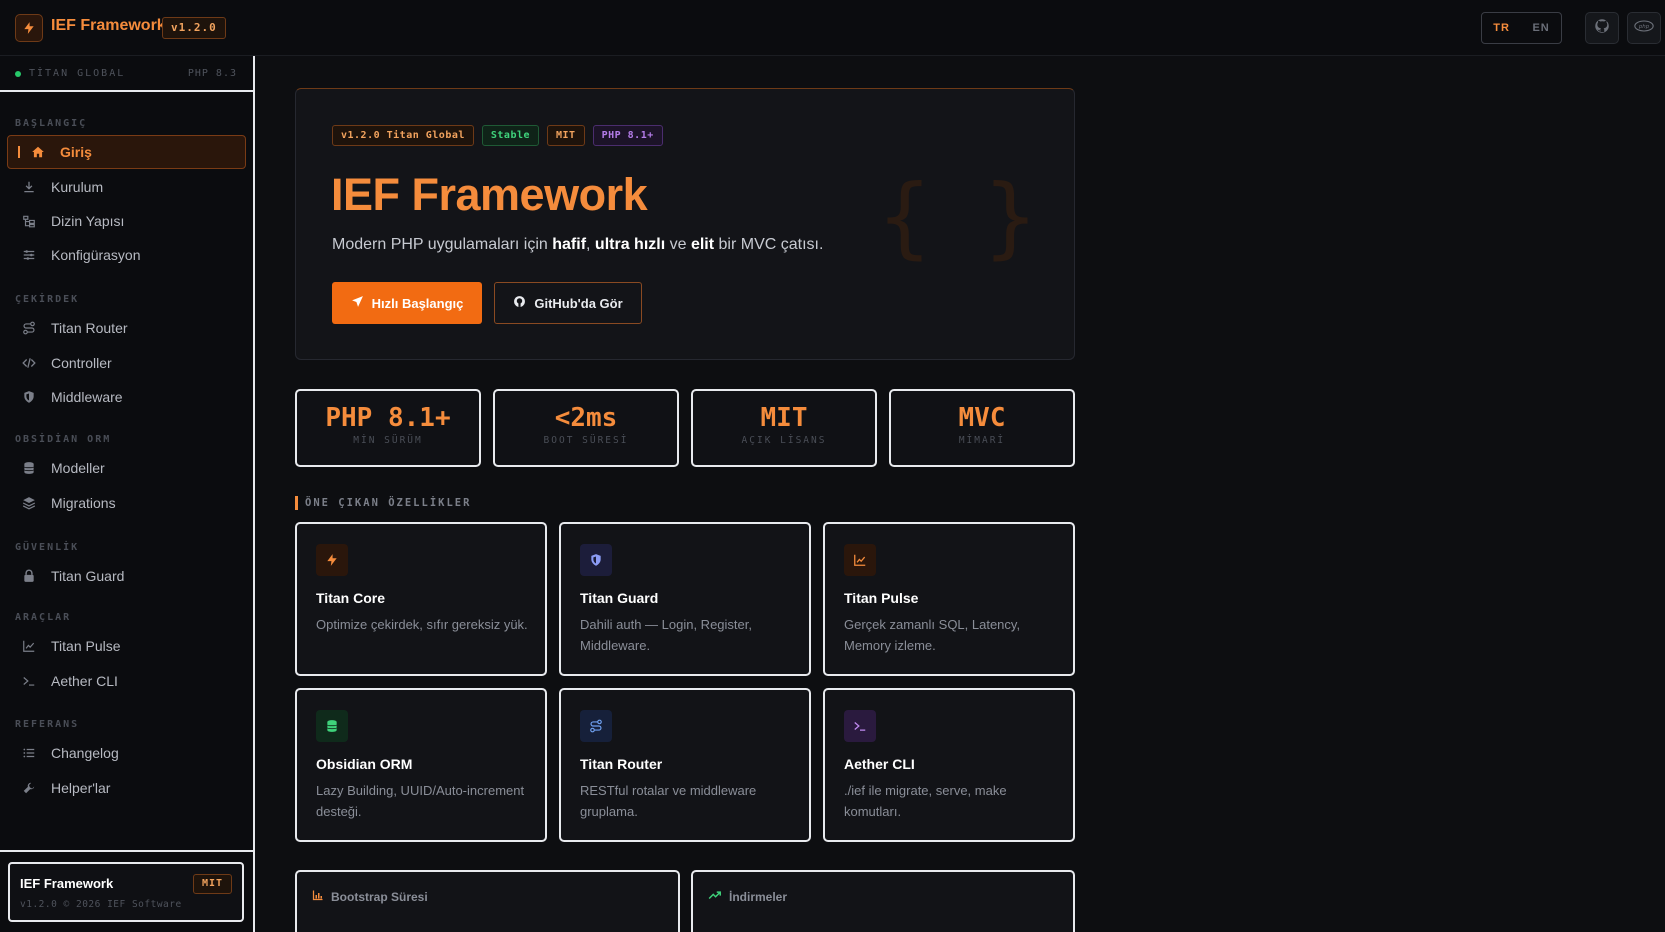 The height and width of the screenshot is (932, 1665). I want to click on github-button, so click(1602, 28).